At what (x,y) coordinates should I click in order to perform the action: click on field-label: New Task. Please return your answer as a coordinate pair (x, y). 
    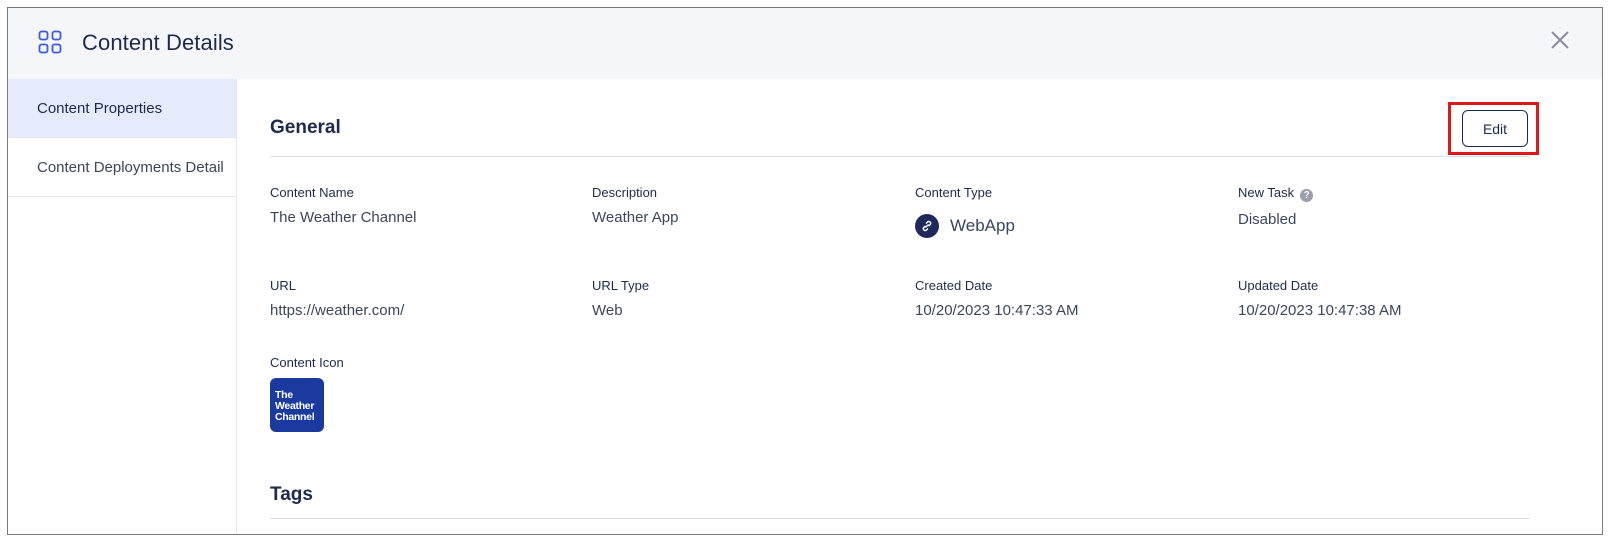
    Looking at the image, I should click on (1266, 192).